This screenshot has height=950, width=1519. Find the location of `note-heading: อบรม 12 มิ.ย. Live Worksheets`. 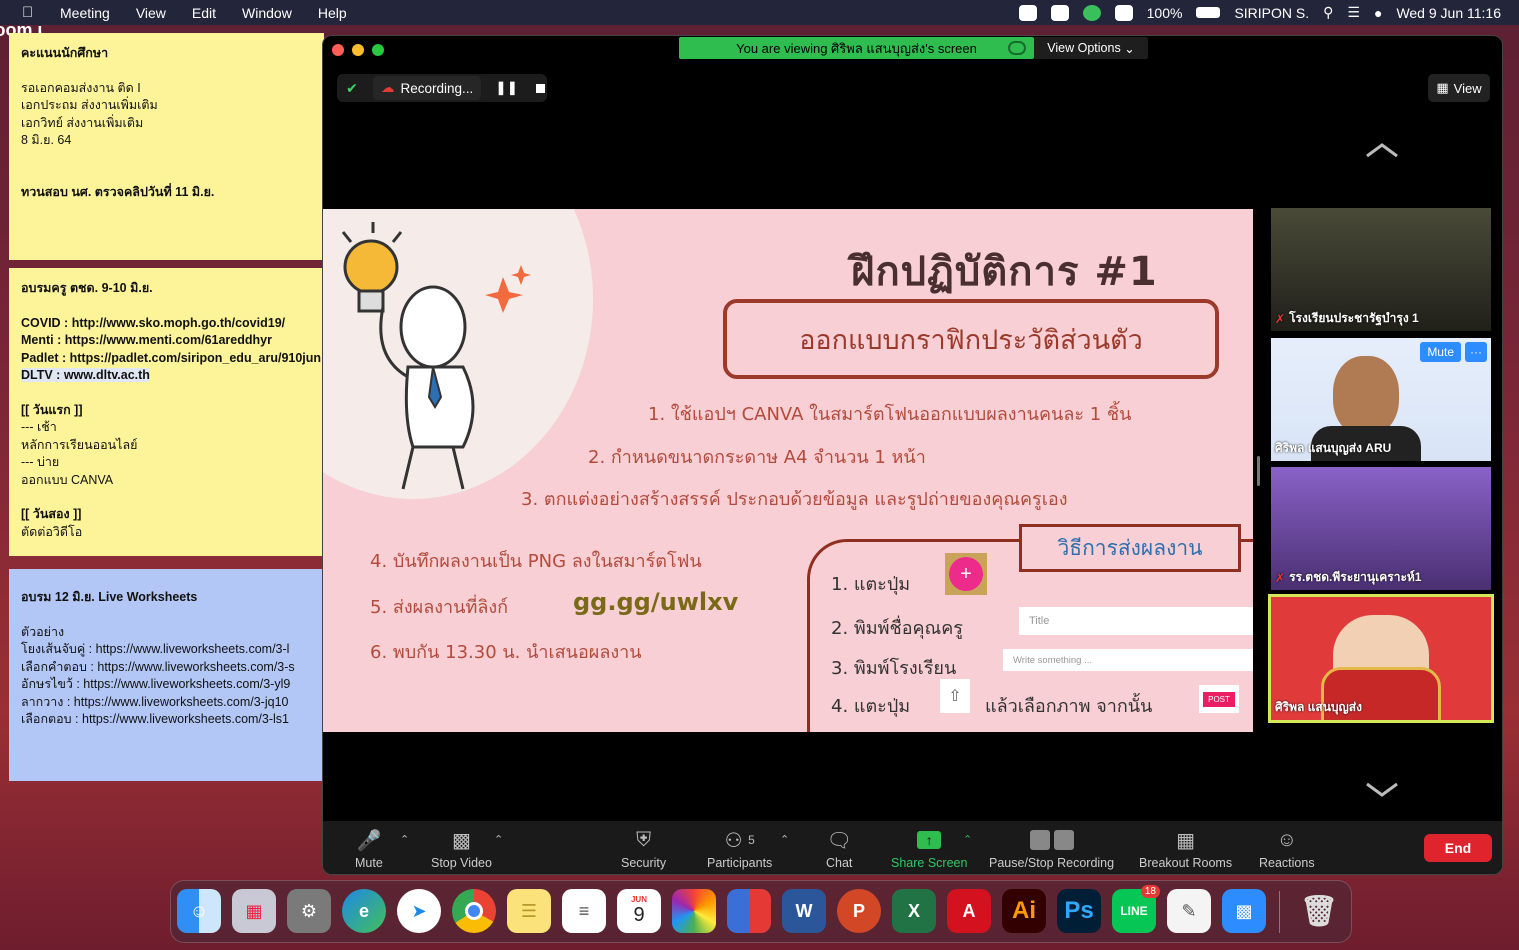

note-heading: อบรม 12 มิ.ย. Live Worksheets is located at coordinates (109, 597).